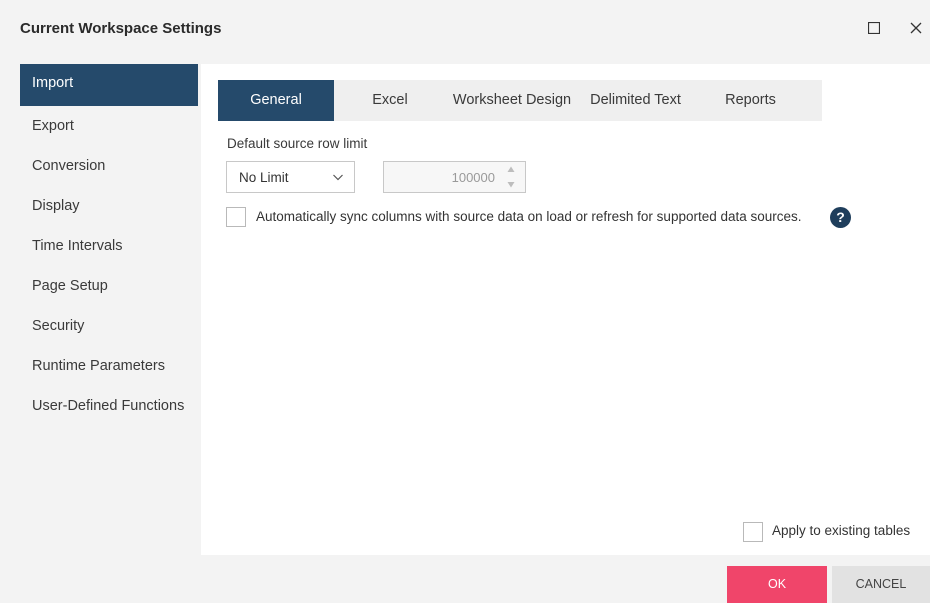 The height and width of the screenshot is (603, 930). What do you see at coordinates (511, 177) in the screenshot?
I see `number-spinner` at bounding box center [511, 177].